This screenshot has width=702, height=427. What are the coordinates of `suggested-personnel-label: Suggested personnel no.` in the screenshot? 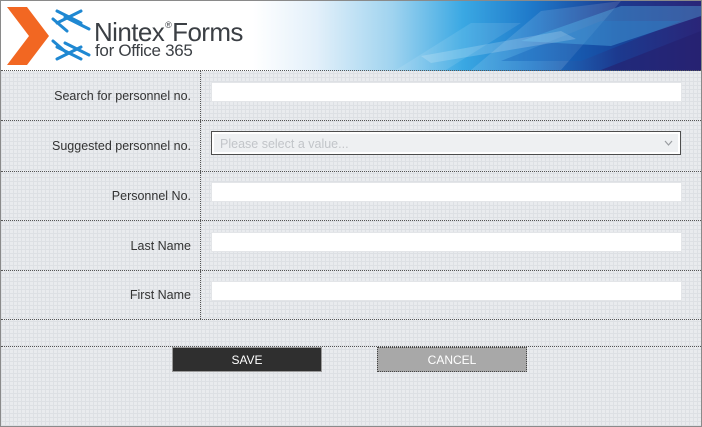 It's located at (121, 146).